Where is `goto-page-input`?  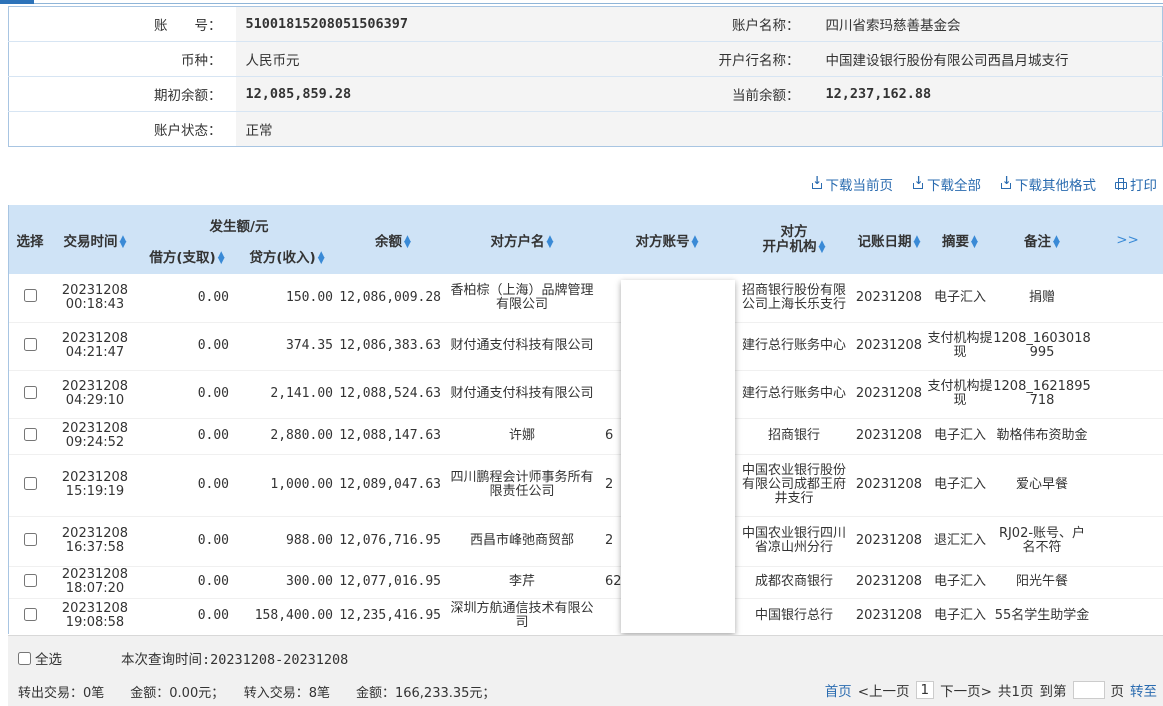 goto-page-input is located at coordinates (1088, 690).